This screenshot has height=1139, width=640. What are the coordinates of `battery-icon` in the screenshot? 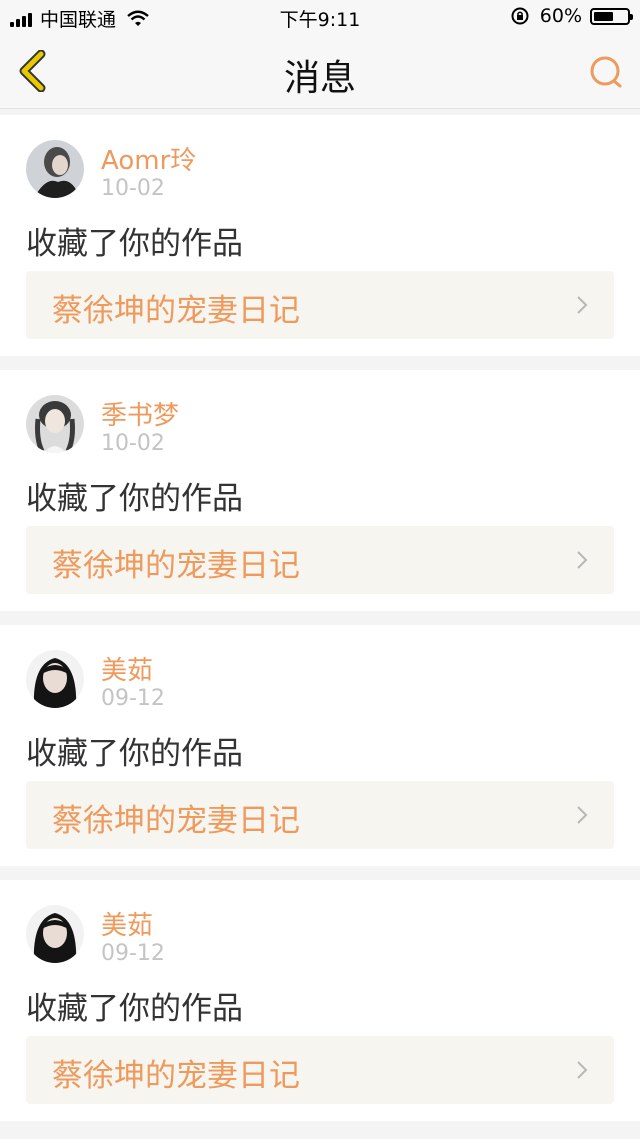 It's located at (611, 16).